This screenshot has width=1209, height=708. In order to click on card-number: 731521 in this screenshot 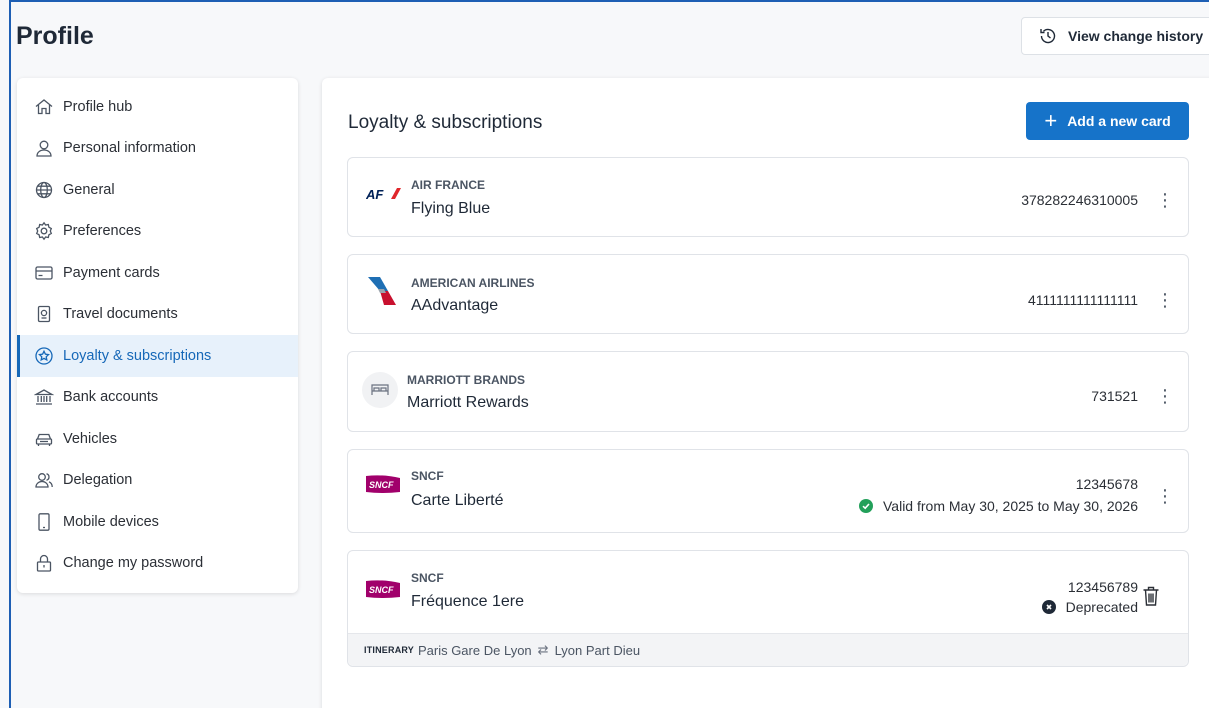, I will do `click(1114, 396)`.